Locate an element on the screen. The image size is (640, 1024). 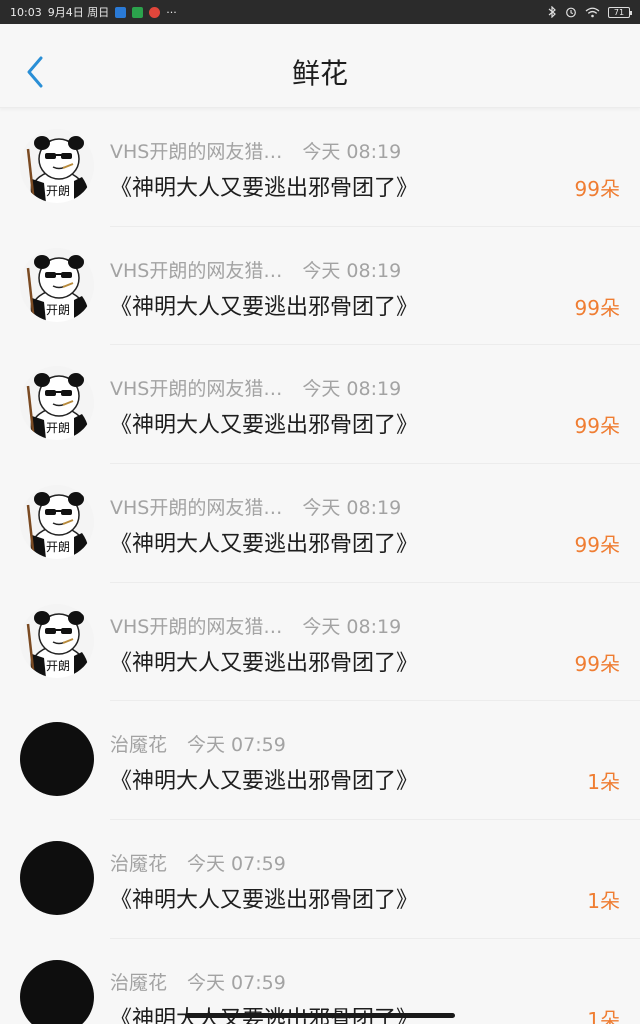
home-indicator is located at coordinates (320, 1015).